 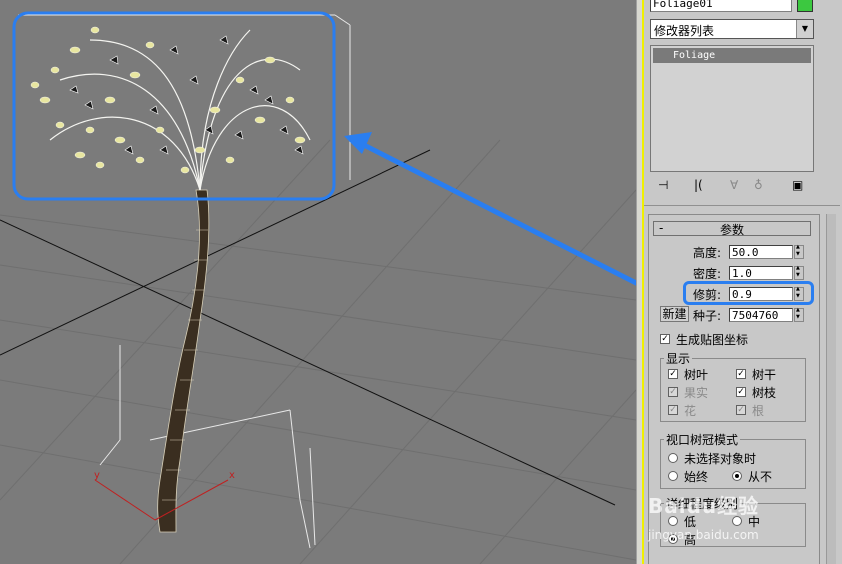 I want to click on annotation-arrow, so click(x=490, y=209).